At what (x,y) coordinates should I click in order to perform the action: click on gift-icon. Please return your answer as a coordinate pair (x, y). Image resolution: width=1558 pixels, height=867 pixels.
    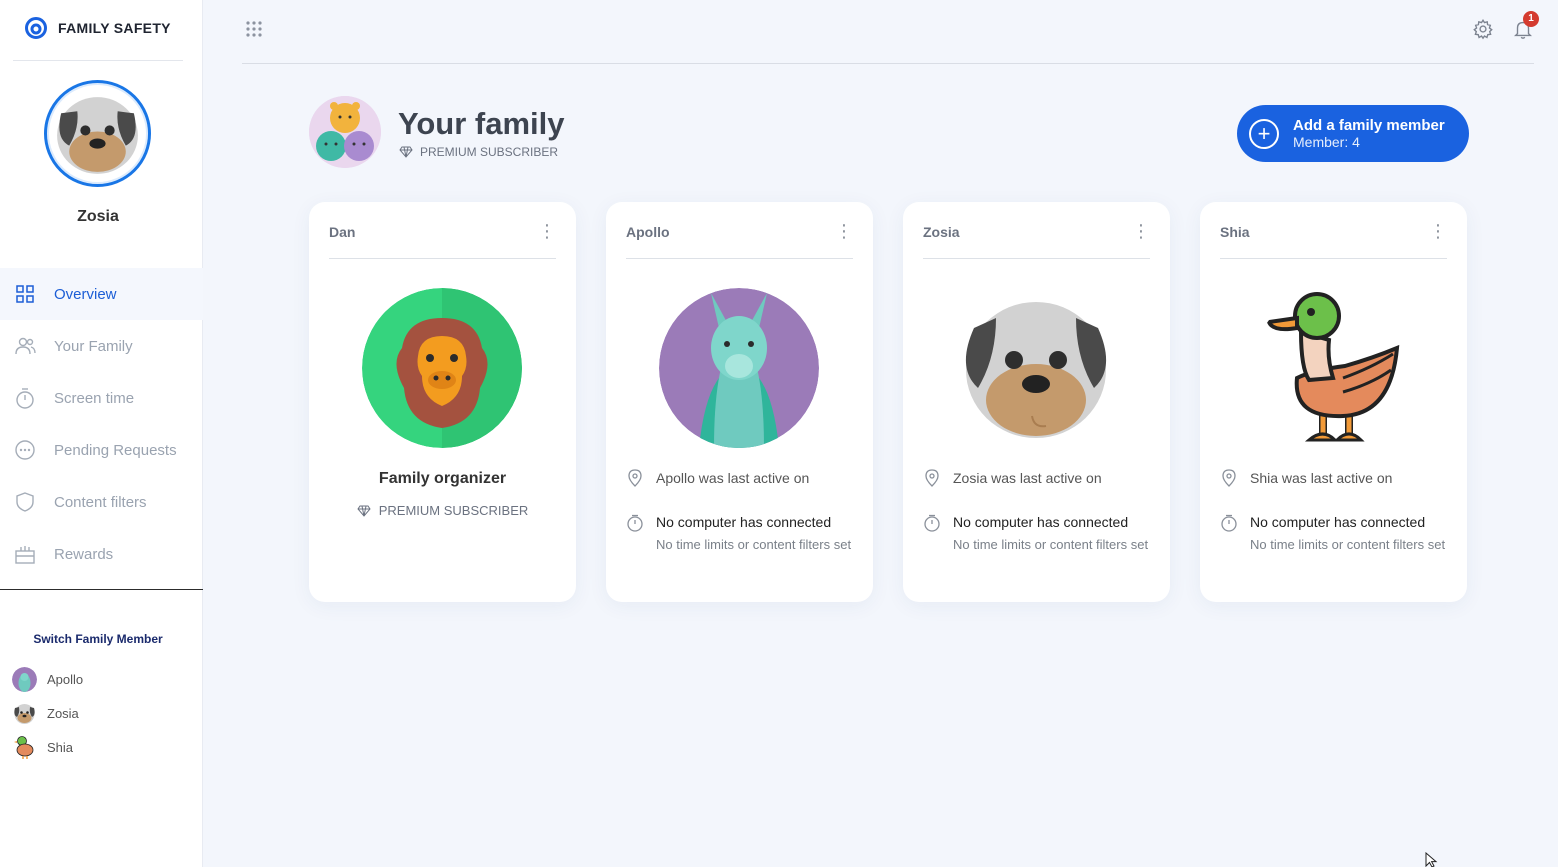
    Looking at the image, I should click on (25, 554).